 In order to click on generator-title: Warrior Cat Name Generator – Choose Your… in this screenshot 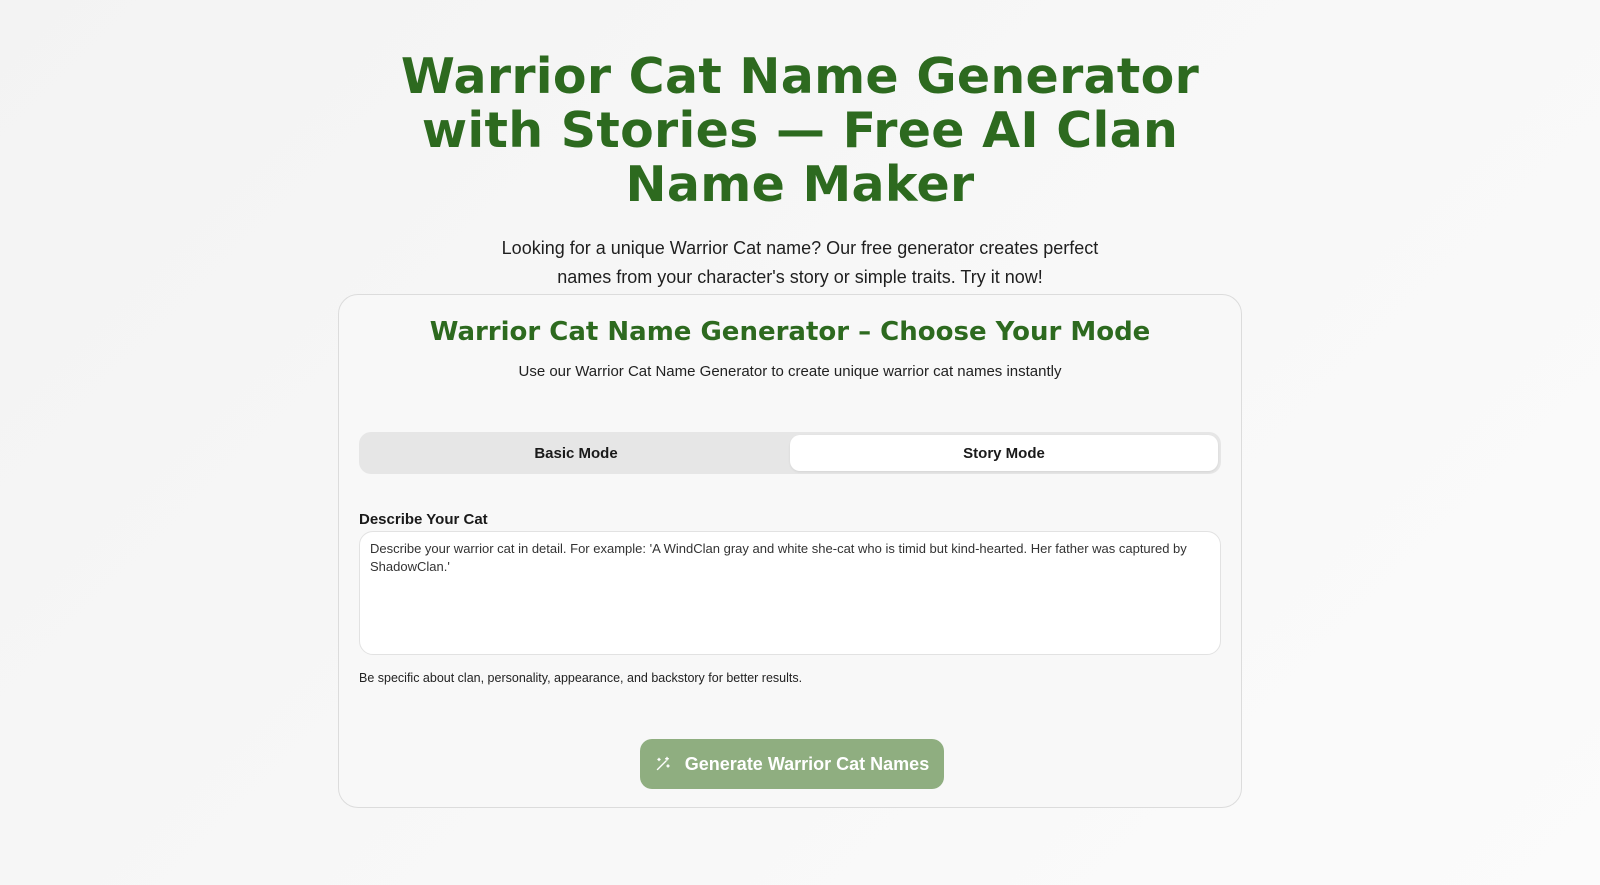, I will do `click(790, 332)`.